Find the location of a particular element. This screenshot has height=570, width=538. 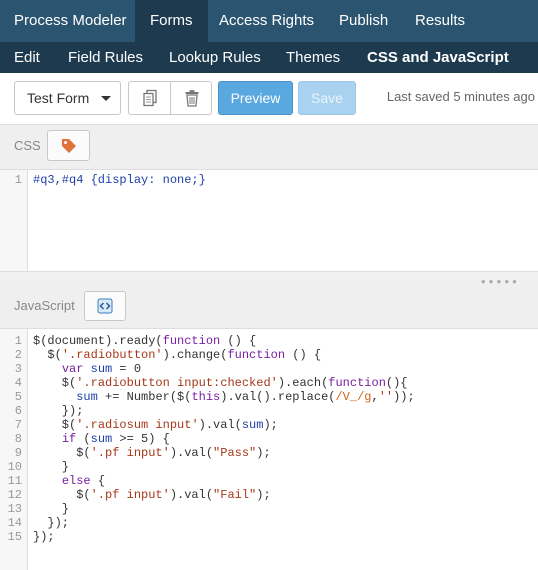

line-number: 14 is located at coordinates (14, 523).